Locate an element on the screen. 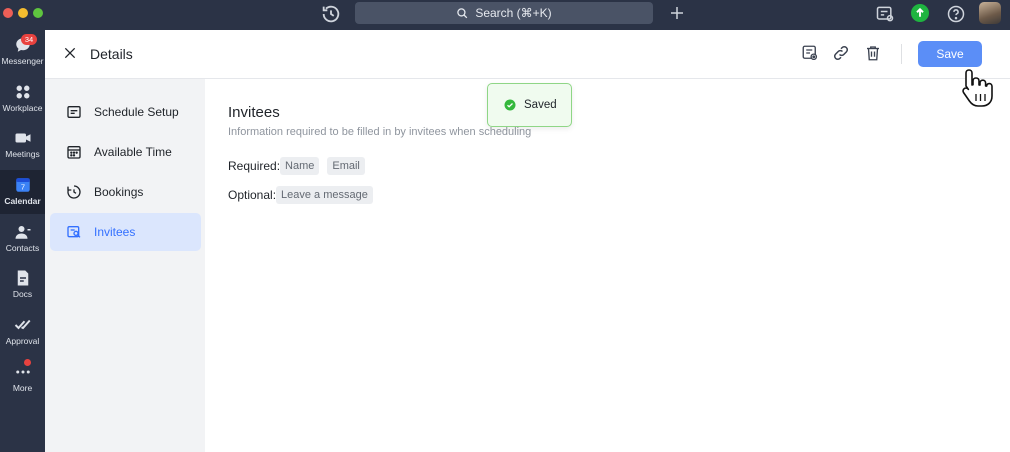  unread-badge: 34 is located at coordinates (29, 39).